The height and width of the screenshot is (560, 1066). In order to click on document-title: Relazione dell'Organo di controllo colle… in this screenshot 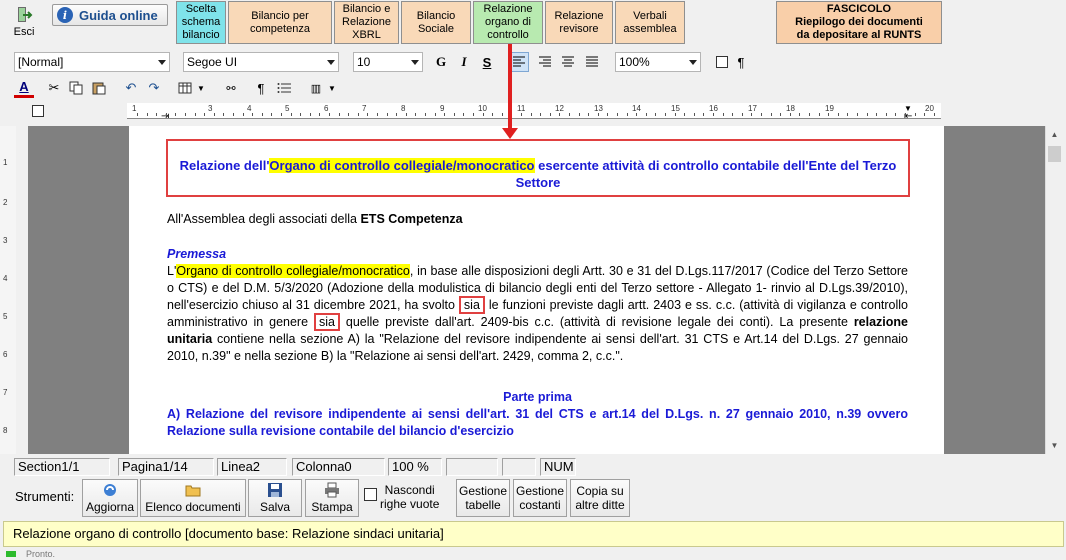, I will do `click(538, 168)`.